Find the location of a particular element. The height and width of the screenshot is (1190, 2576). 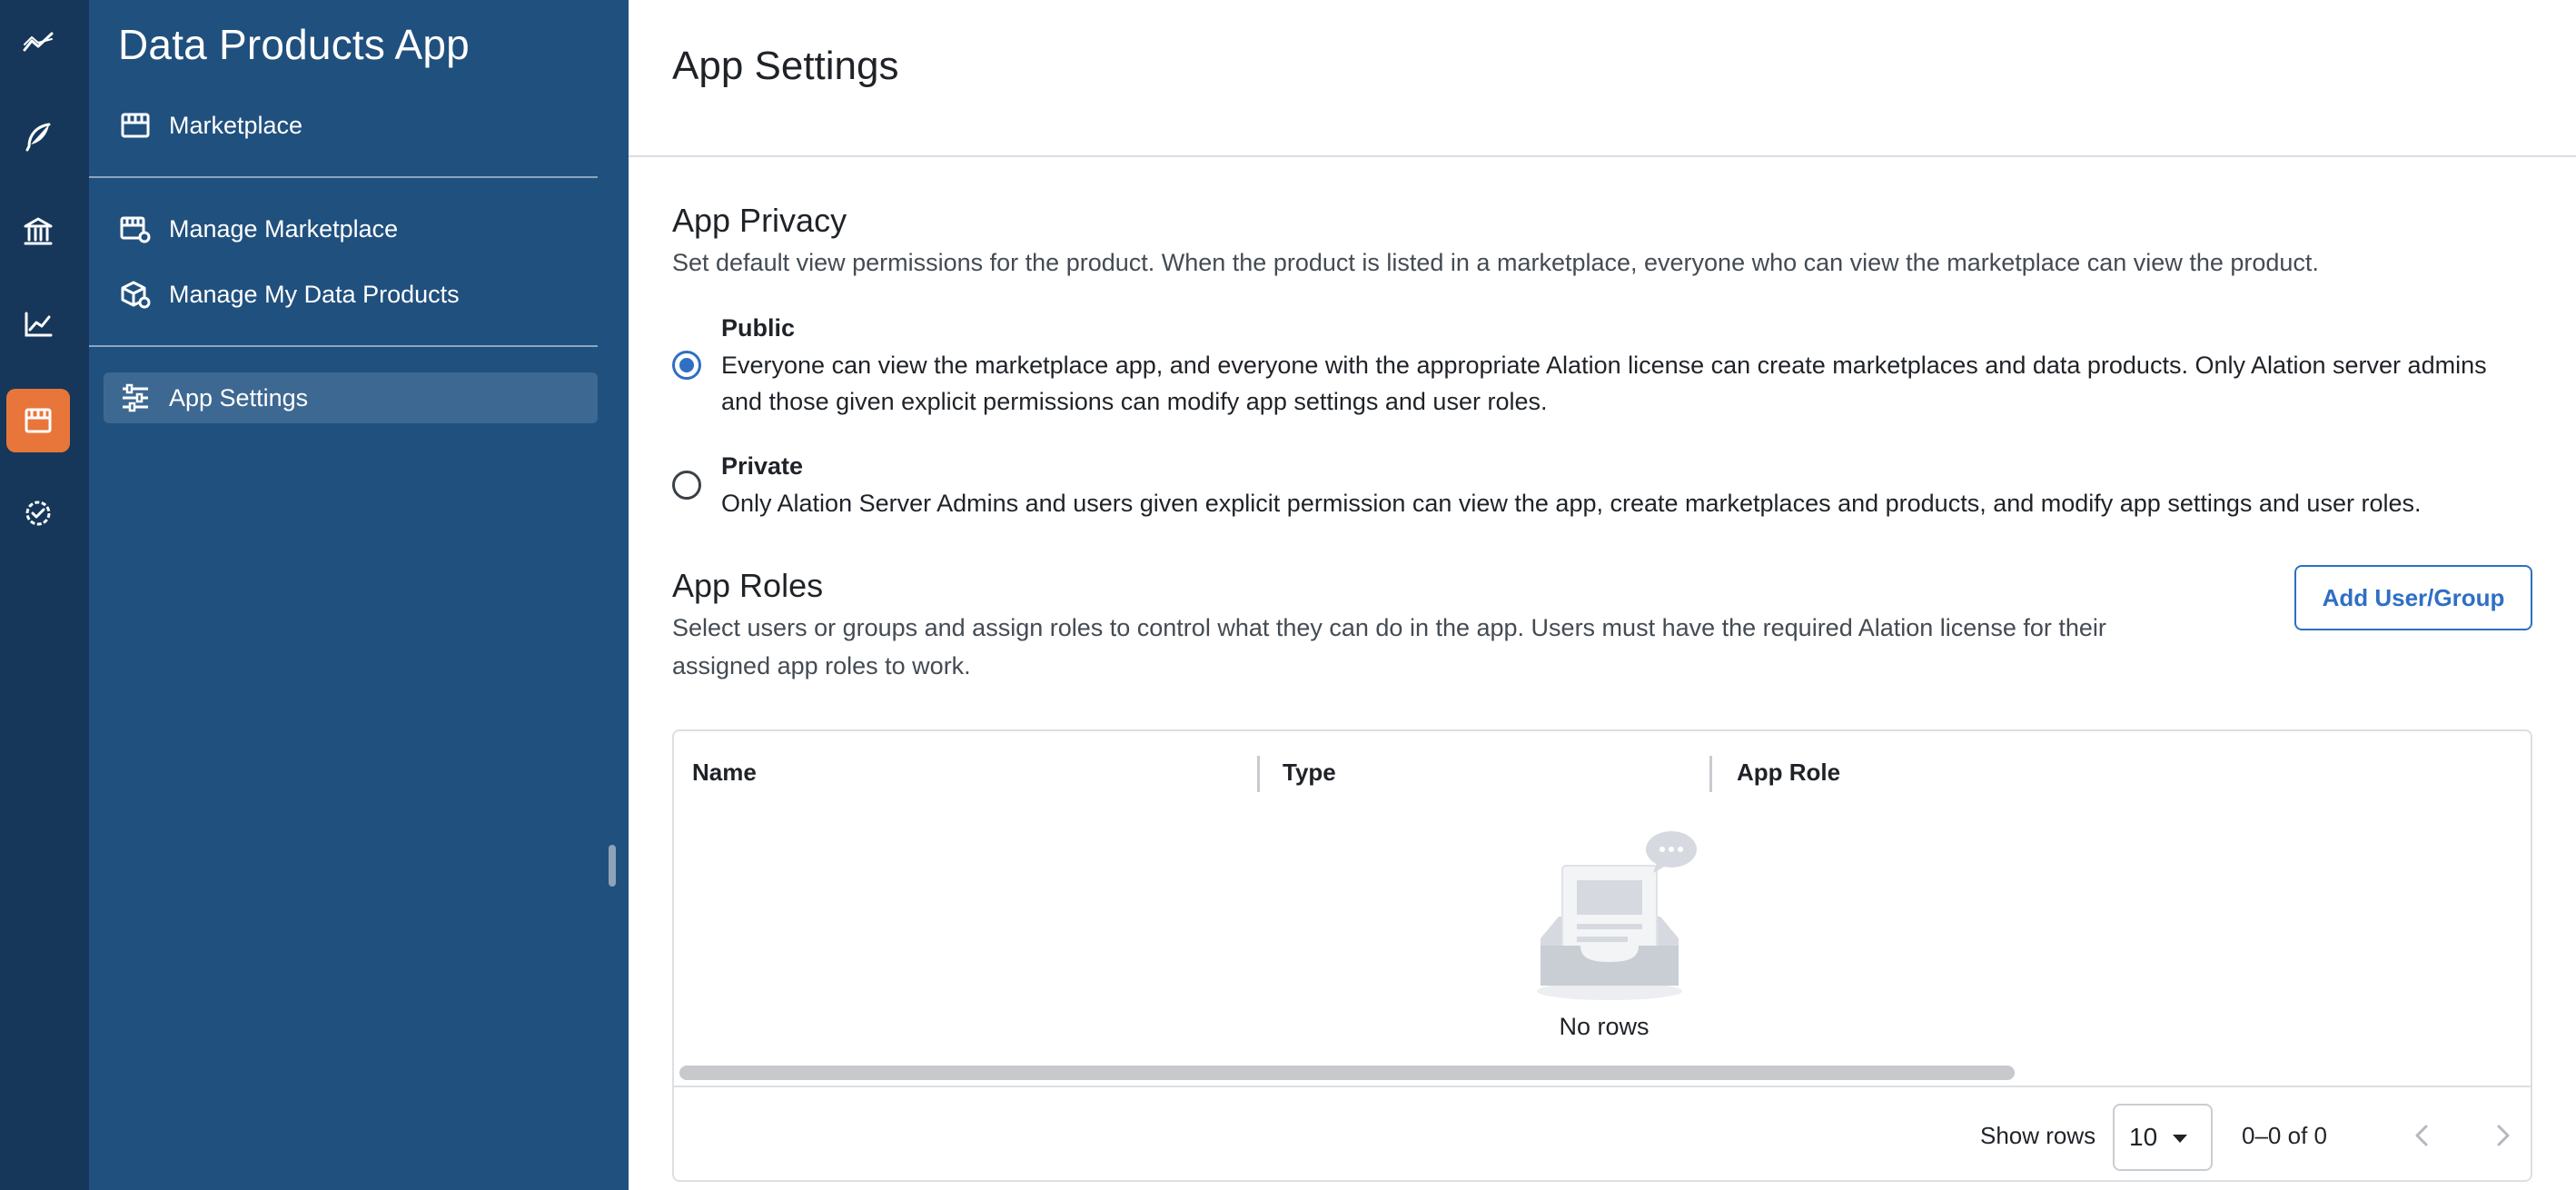

panel-resize-handle is located at coordinates (612, 866).